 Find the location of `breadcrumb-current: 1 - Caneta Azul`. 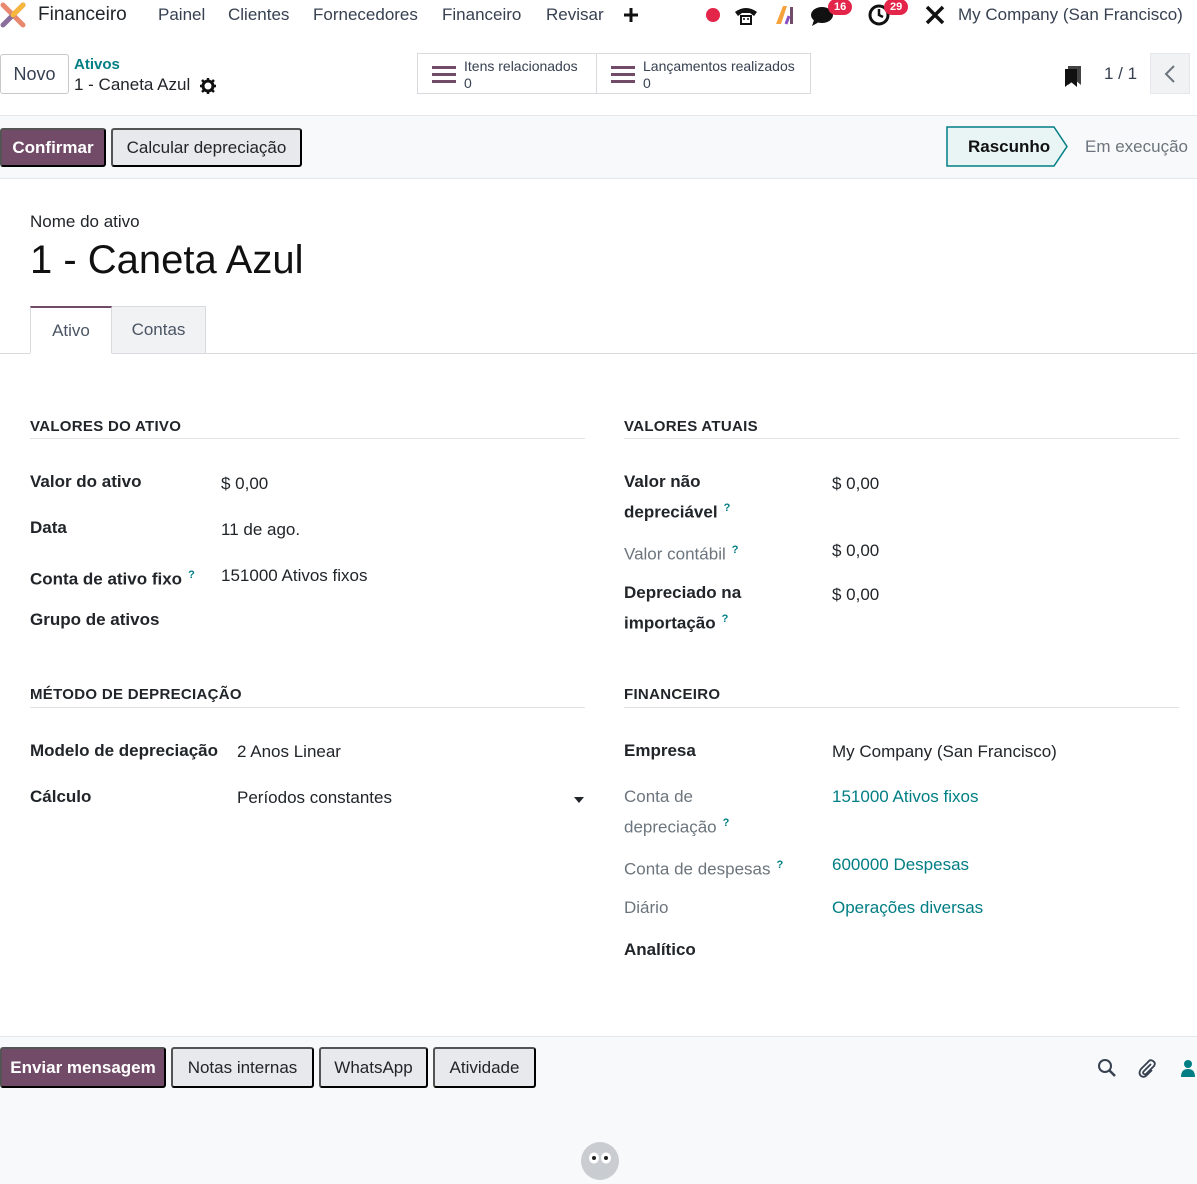

breadcrumb-current: 1 - Caneta Azul is located at coordinates (132, 84).